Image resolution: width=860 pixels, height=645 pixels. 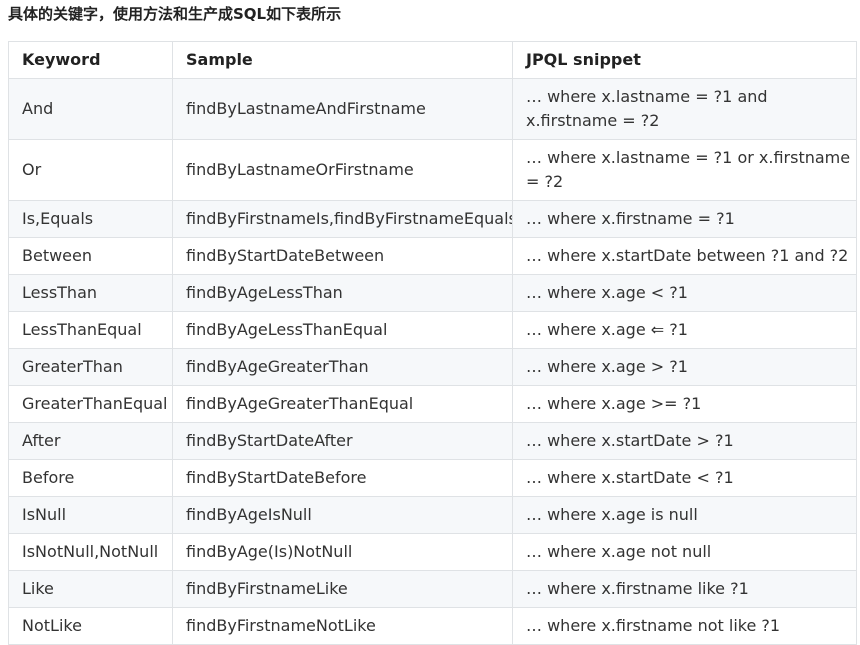 What do you see at coordinates (684, 404) in the screenshot?
I see `snippet-cell: … where x.age >= ?1` at bounding box center [684, 404].